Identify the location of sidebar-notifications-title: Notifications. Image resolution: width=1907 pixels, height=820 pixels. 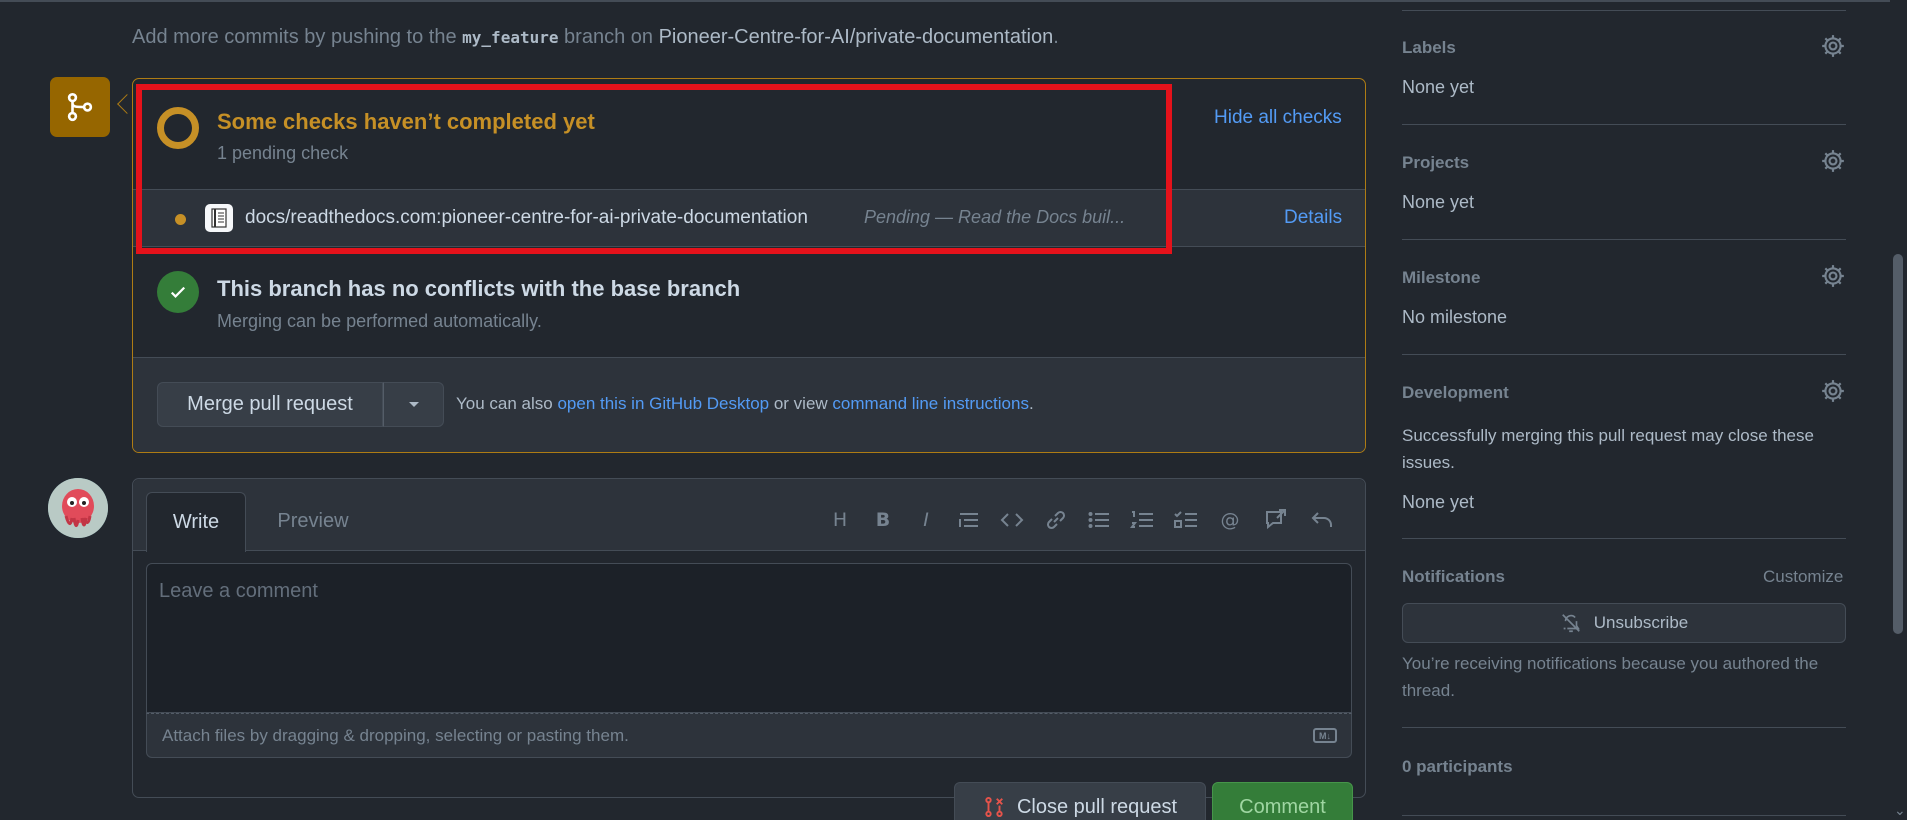
(1453, 576).